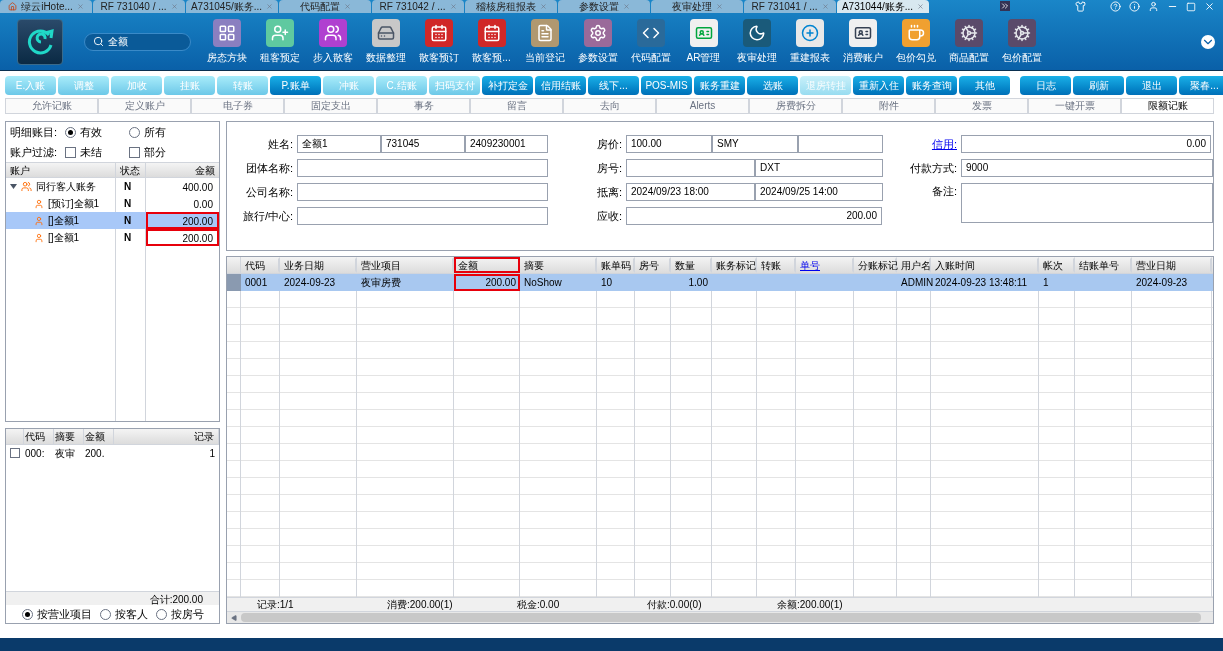  I want to click on radio-option: 按房号, so click(179, 614).